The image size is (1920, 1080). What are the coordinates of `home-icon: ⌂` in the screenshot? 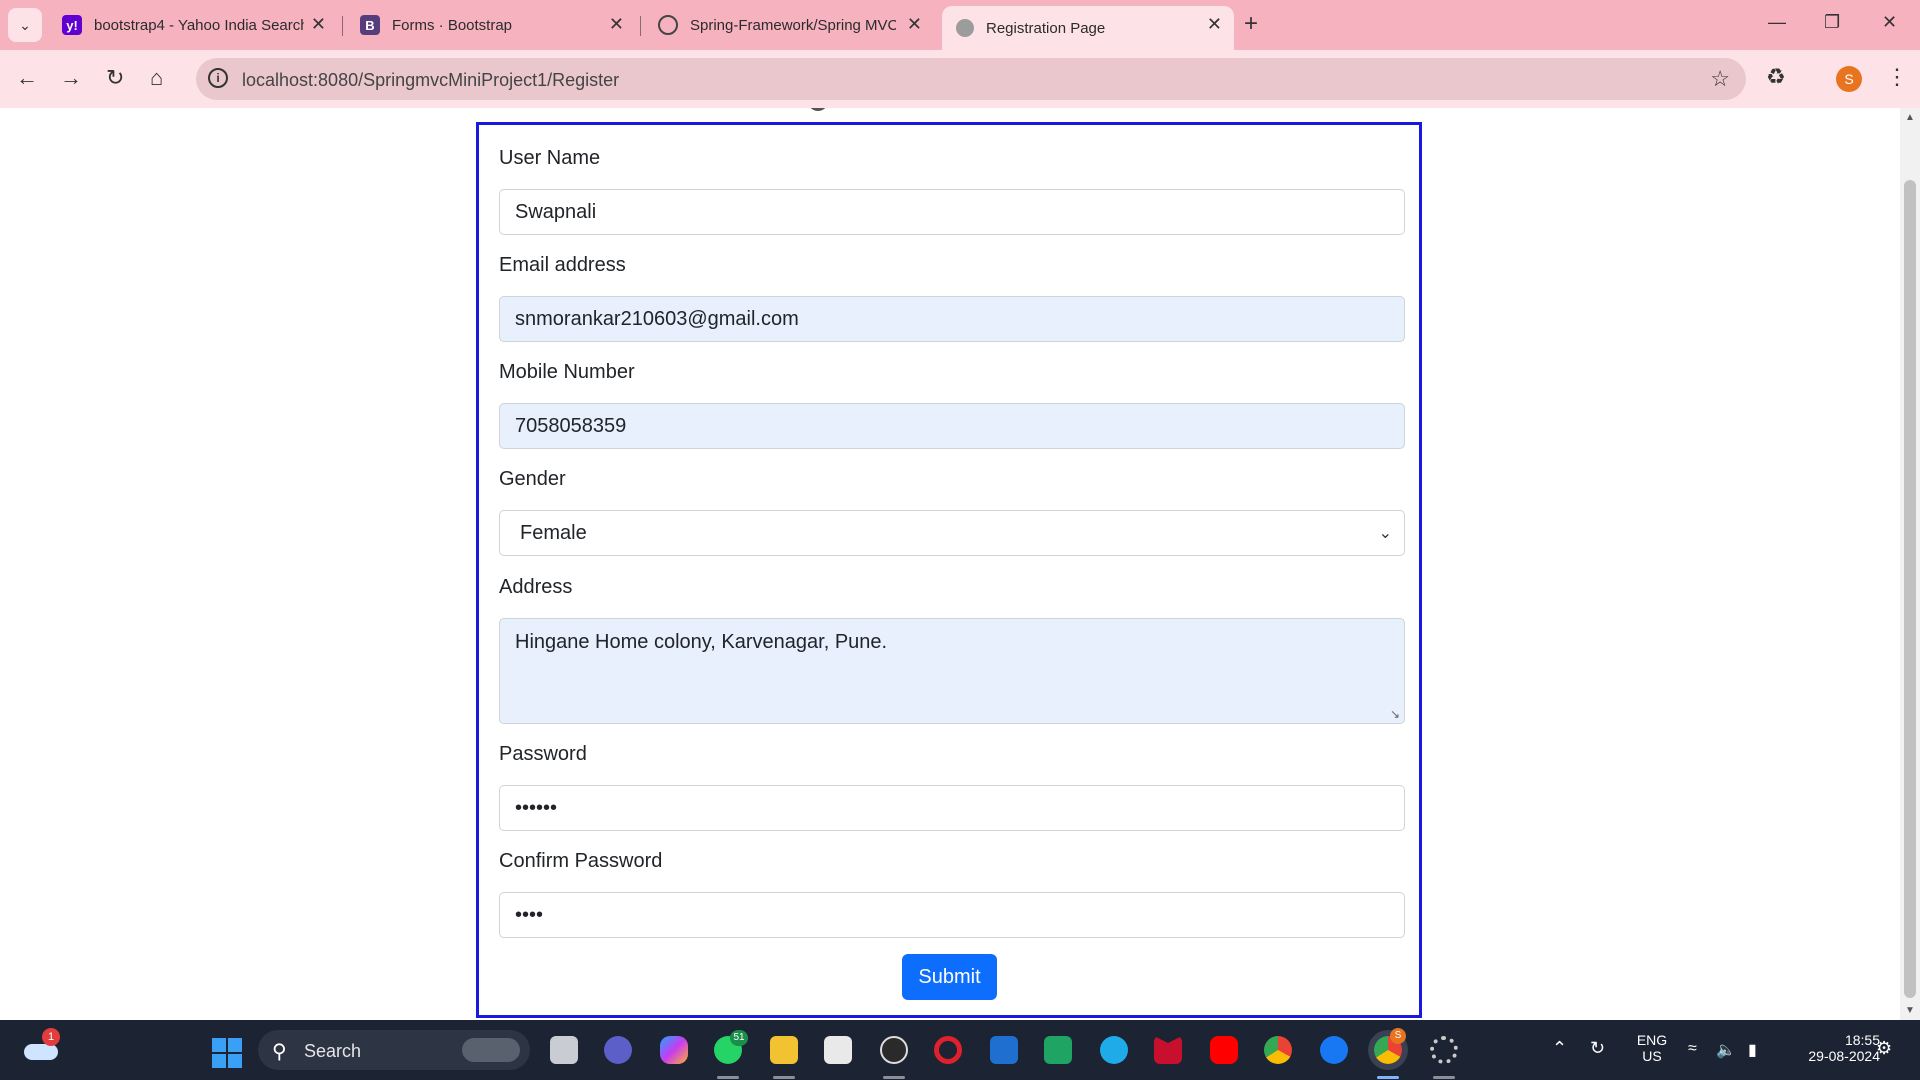 It's located at (156, 78).